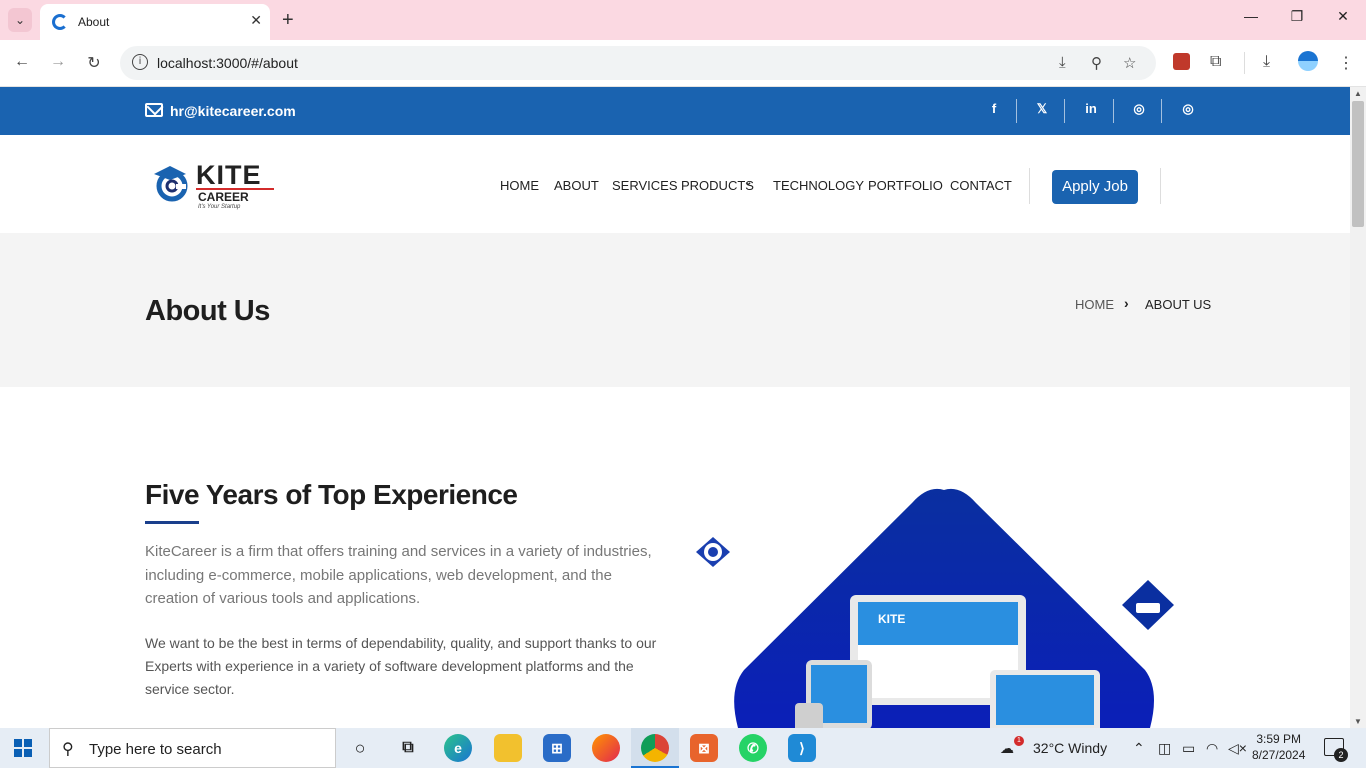  What do you see at coordinates (1343, 16) in the screenshot?
I see `close-window-button: ✕` at bounding box center [1343, 16].